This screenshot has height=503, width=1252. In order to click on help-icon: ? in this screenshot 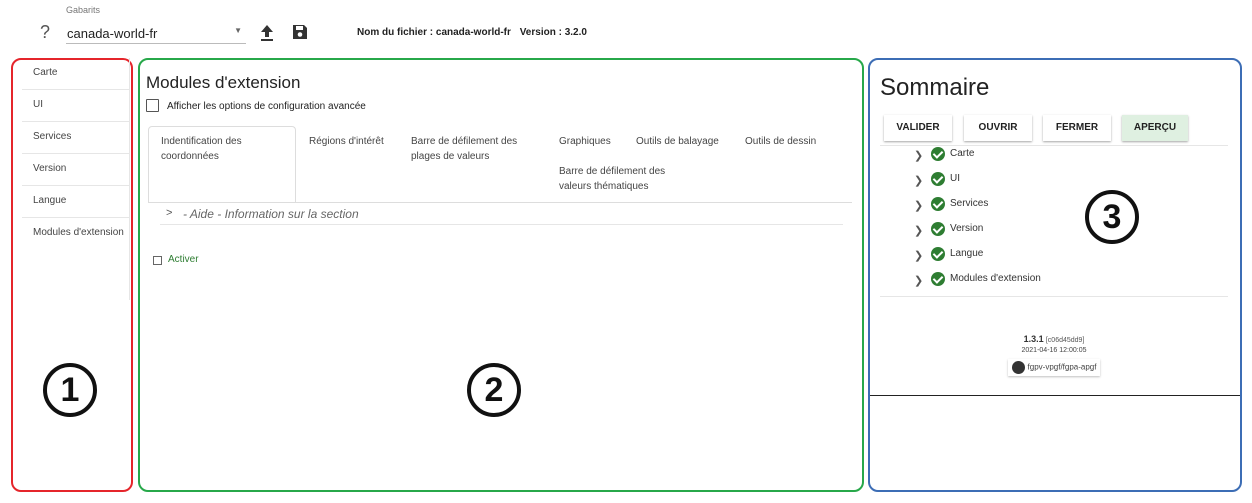, I will do `click(45, 32)`.